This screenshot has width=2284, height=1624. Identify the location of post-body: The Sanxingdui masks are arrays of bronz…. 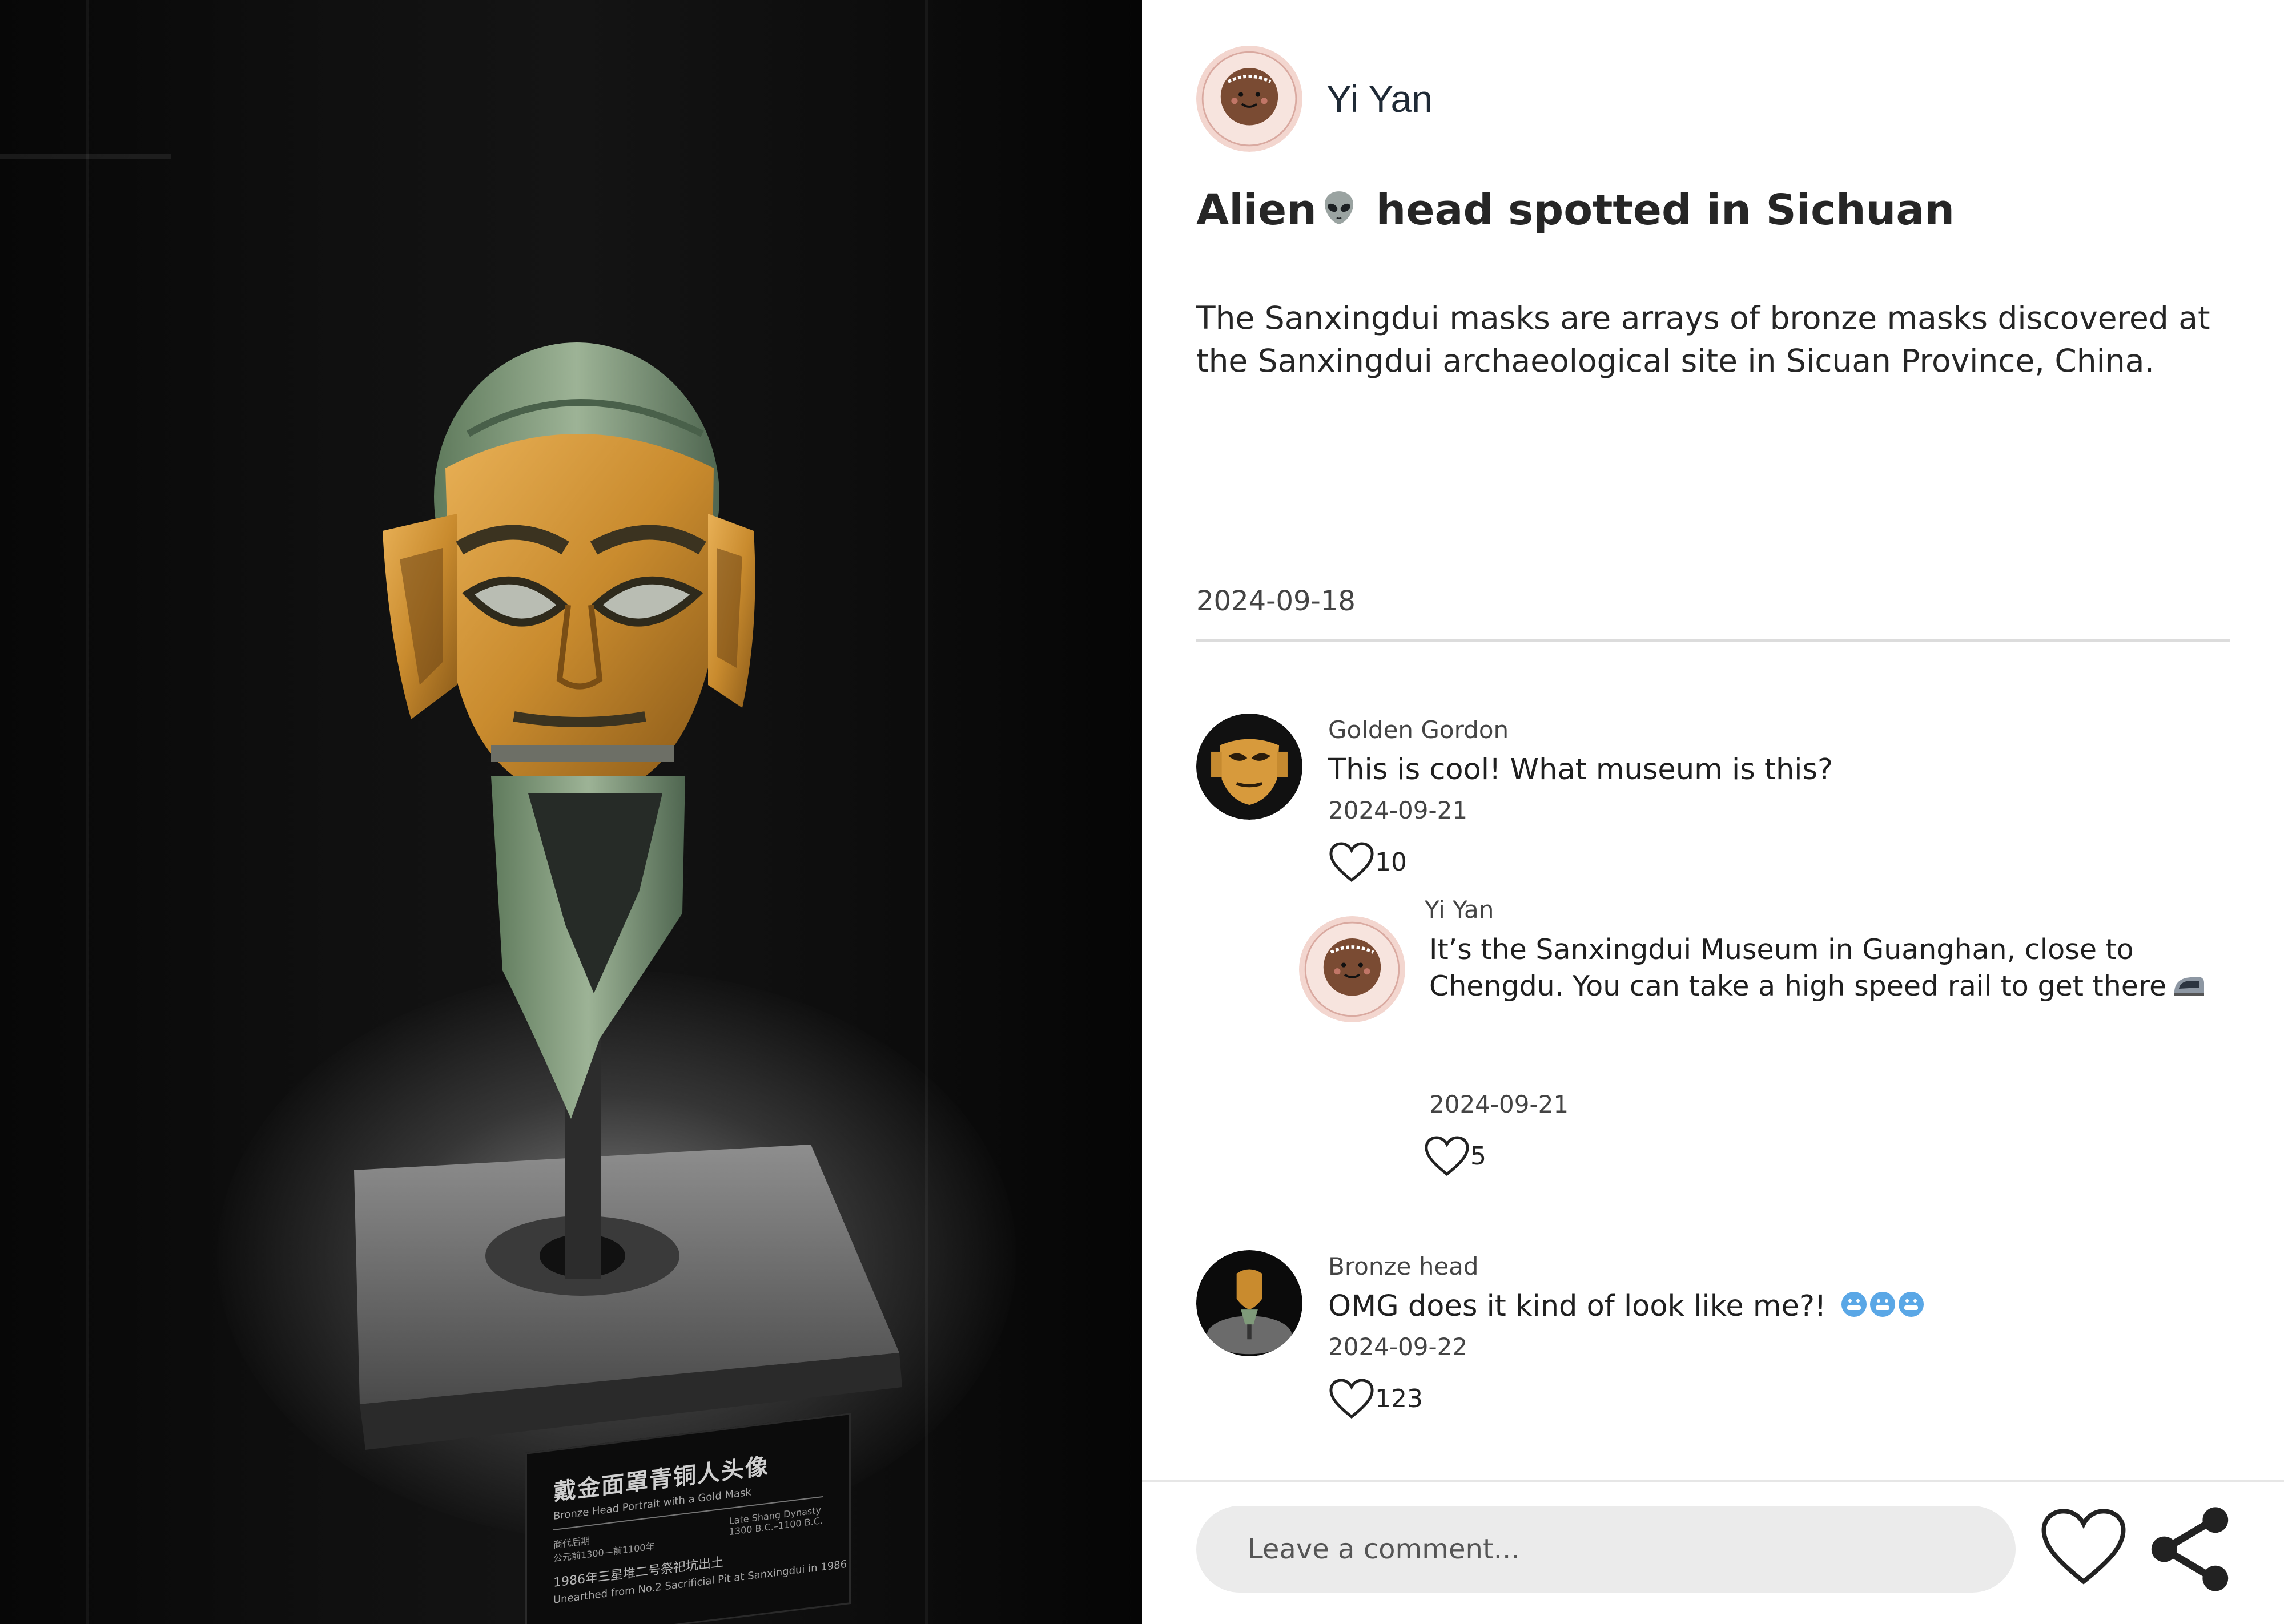
(1703, 340).